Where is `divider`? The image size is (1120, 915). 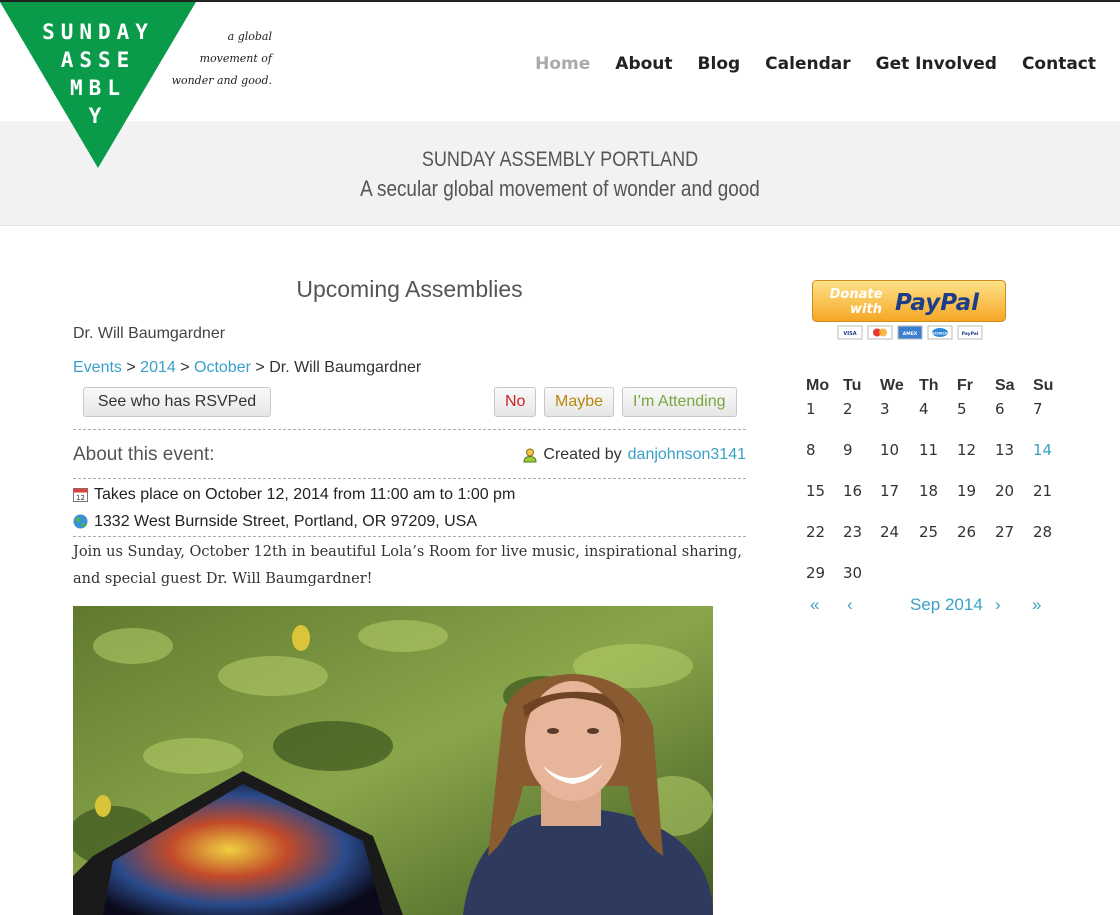
divider is located at coordinates (409, 478).